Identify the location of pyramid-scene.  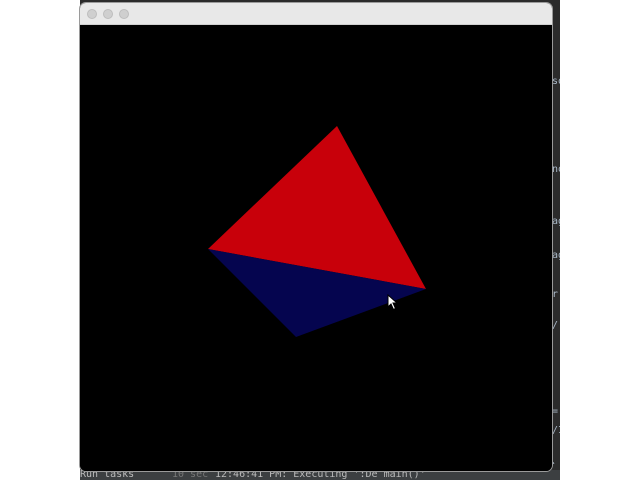
(317, 231).